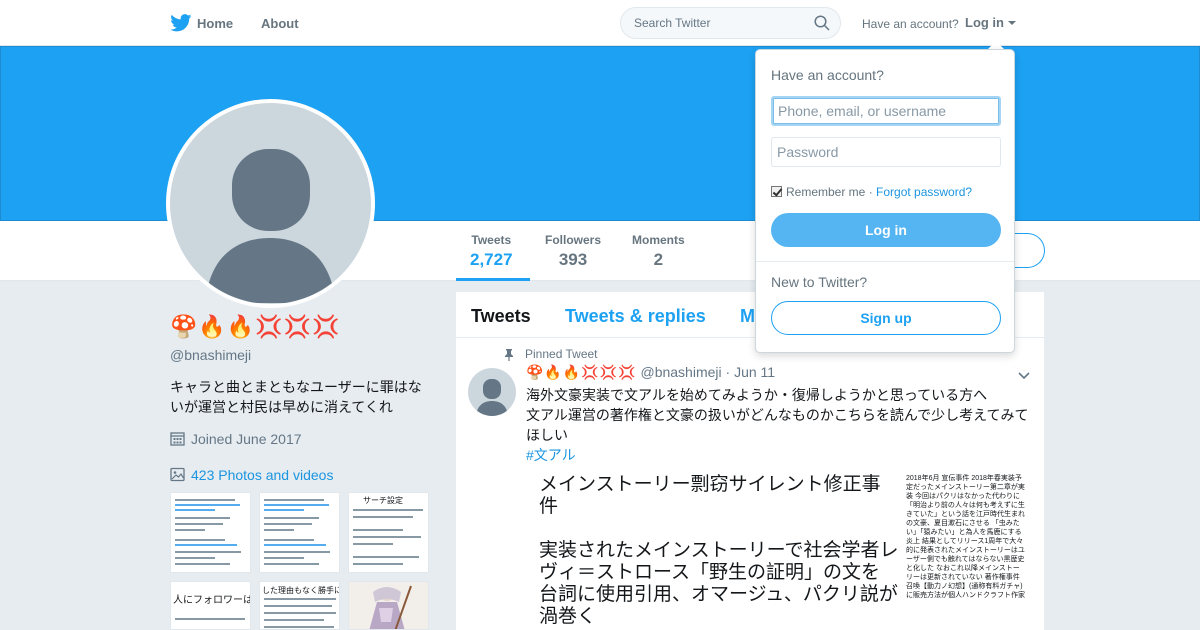  I want to click on tweet-header: 🍄🔥🔥💢💢💢 @bnashimeji · Jun 11, so click(650, 372).